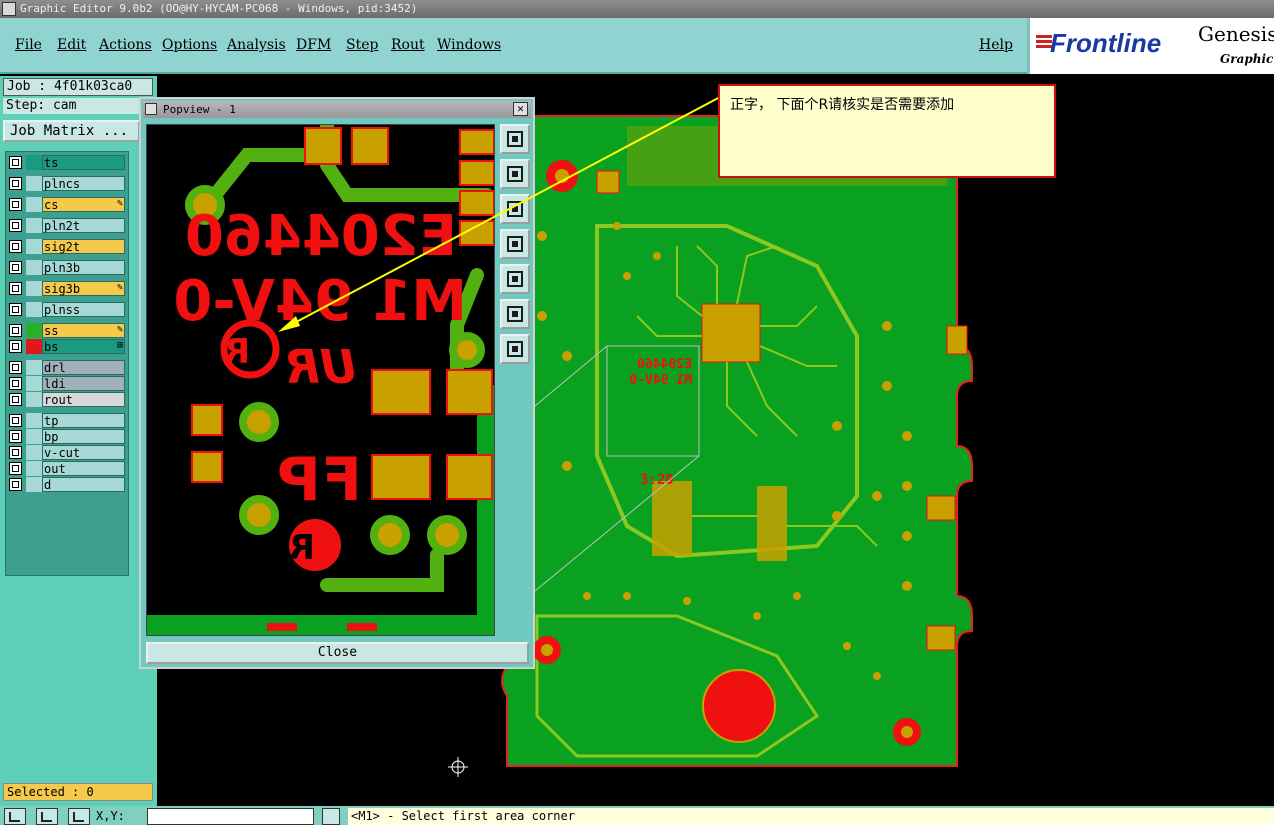 This screenshot has height=825, width=1274. Describe the element at coordinates (71, 45) in the screenshot. I see `menu-edit: Edit` at that location.